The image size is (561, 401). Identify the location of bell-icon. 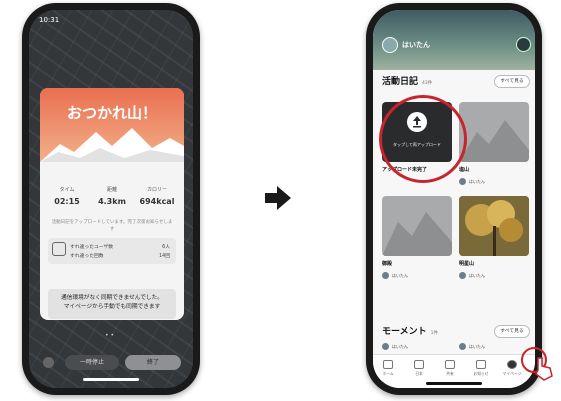
(481, 364).